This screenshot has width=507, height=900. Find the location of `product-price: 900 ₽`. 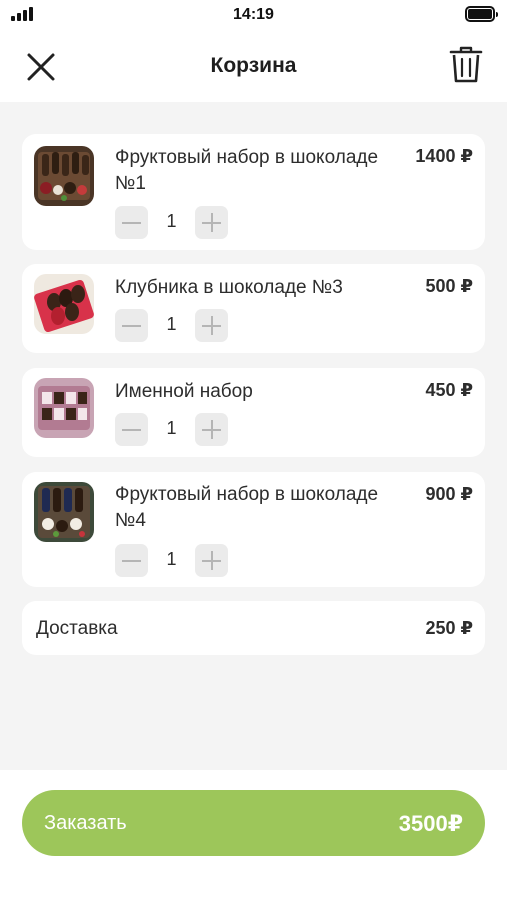

product-price: 900 ₽ is located at coordinates (449, 494).